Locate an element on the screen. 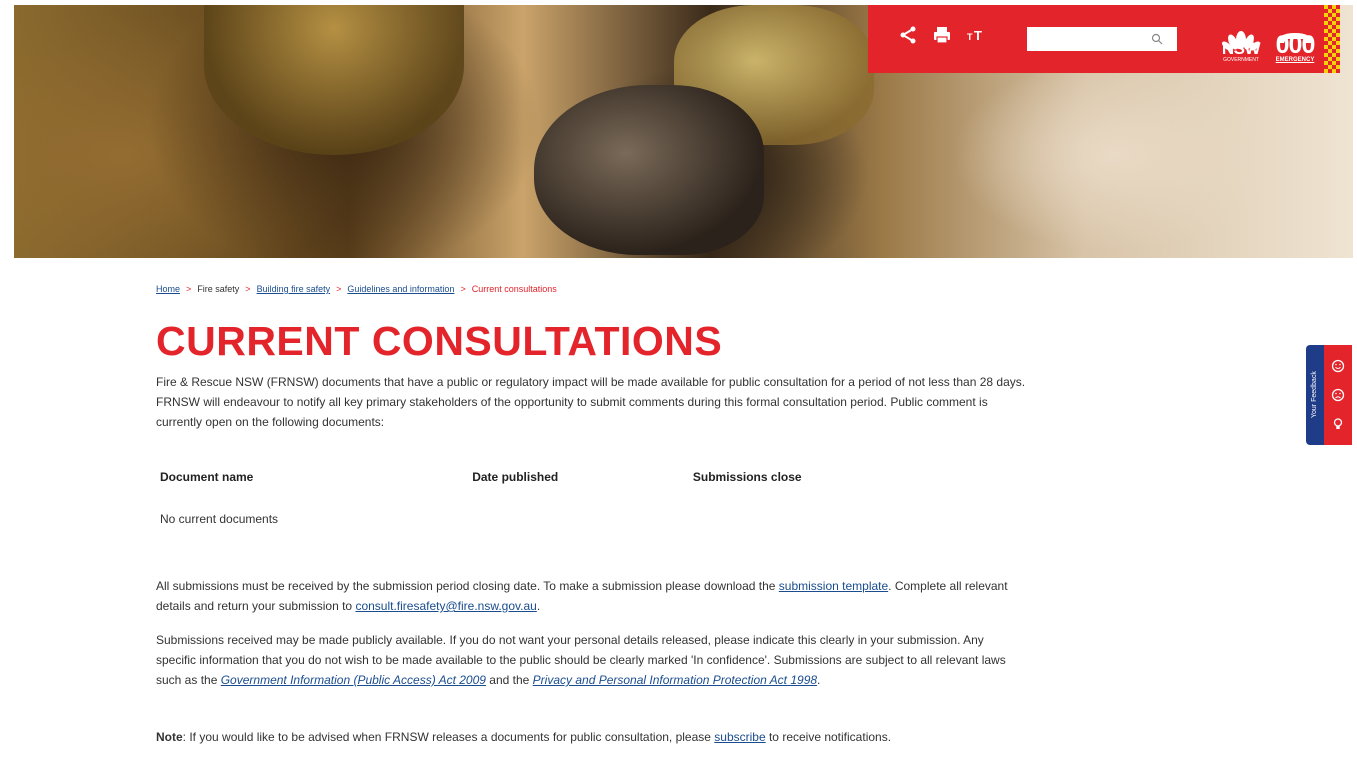  firefighter-glove-shape is located at coordinates (649, 170).